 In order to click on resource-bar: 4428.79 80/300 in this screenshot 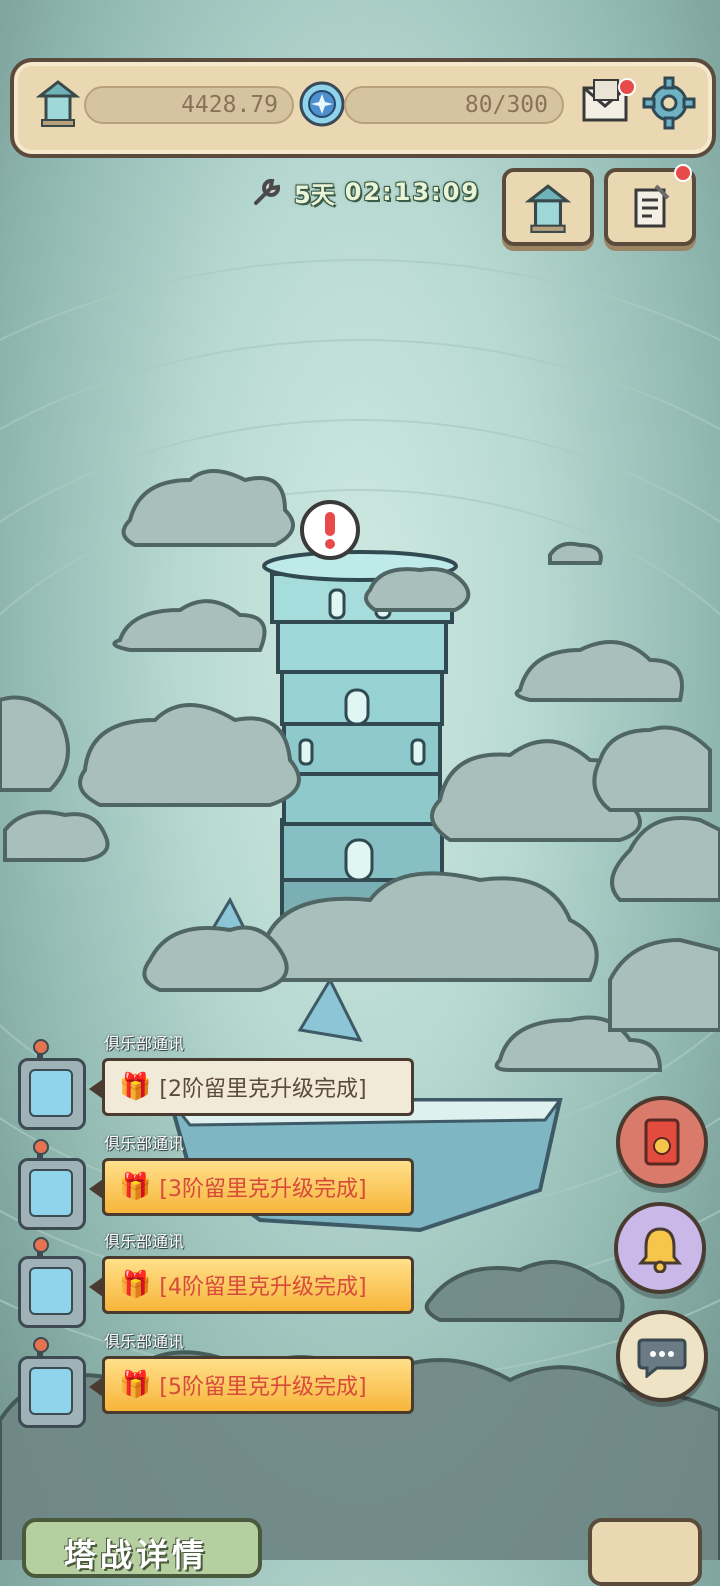, I will do `click(363, 108)`.